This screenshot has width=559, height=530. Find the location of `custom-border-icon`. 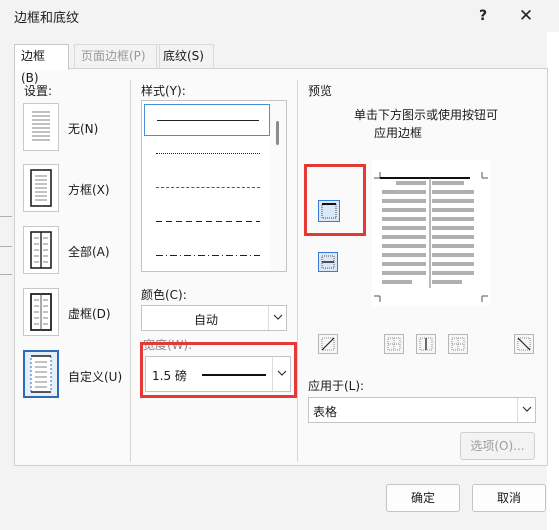

custom-border-icon is located at coordinates (41, 374).